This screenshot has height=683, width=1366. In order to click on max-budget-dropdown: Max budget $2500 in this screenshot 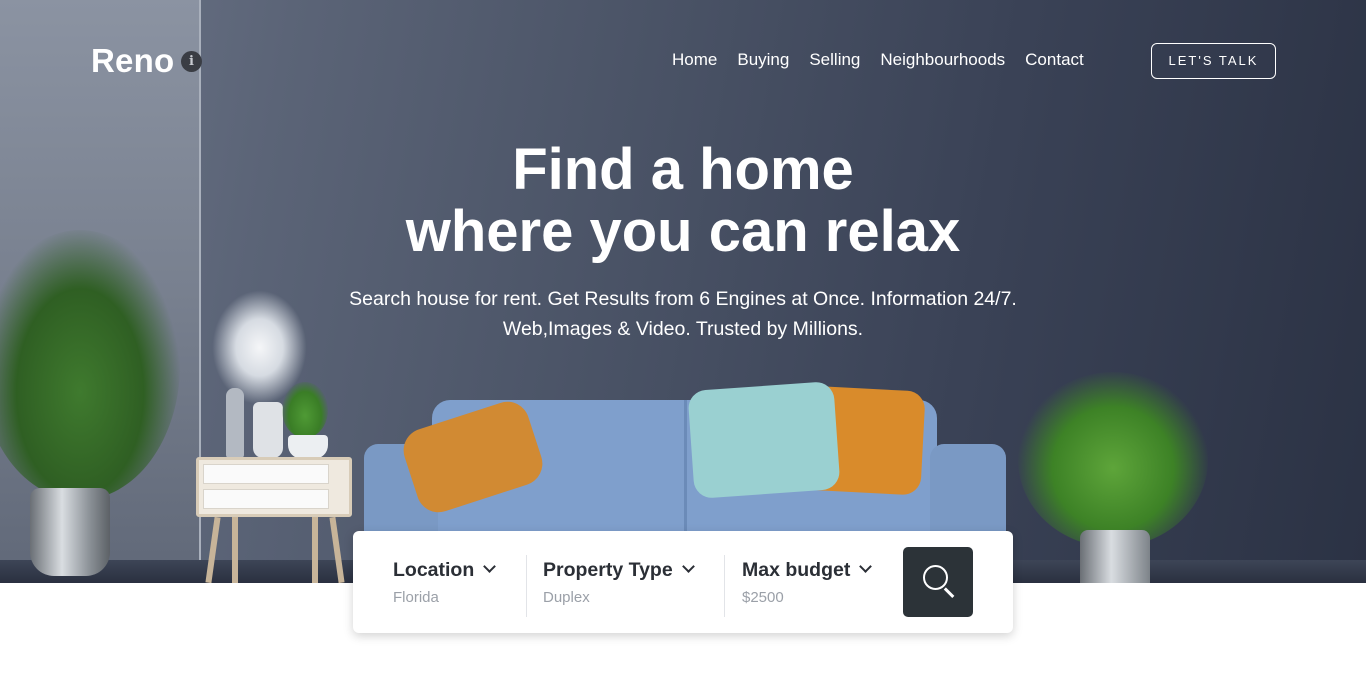, I will do `click(817, 582)`.